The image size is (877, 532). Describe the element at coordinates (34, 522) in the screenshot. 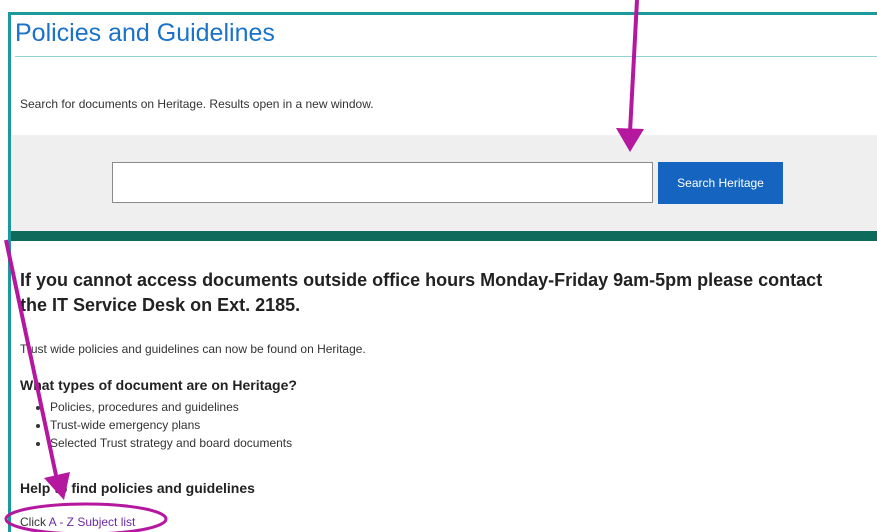

I see `az-prefix: Click` at that location.